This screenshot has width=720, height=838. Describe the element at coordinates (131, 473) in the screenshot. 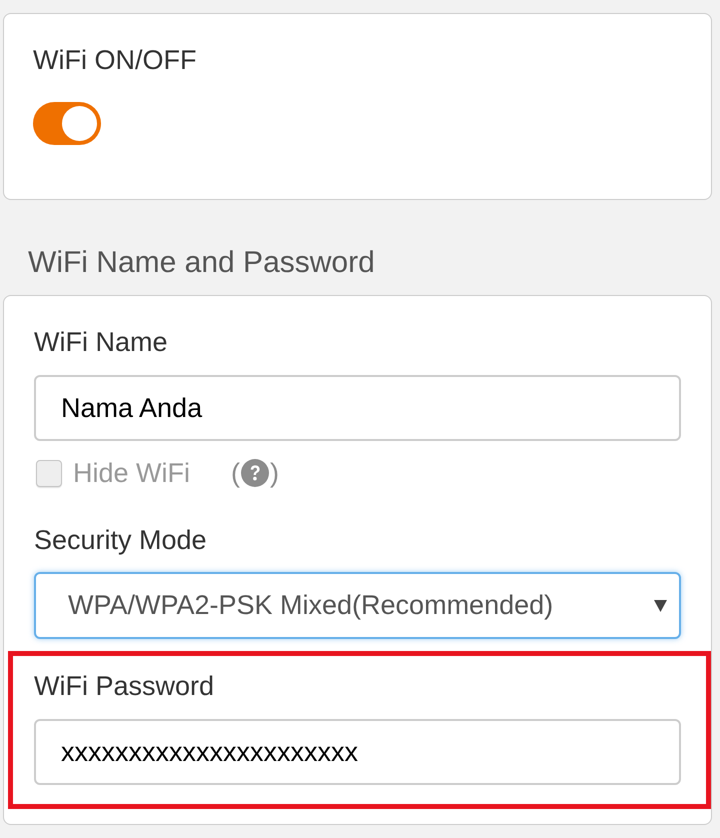

I see `hide-wifi-label: Hide WiFi` at that location.